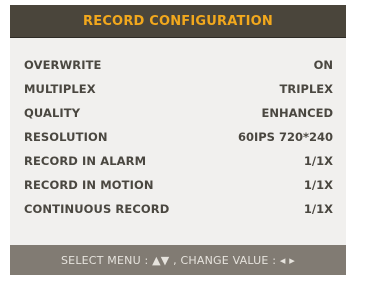 This screenshot has width=392, height=285. What do you see at coordinates (89, 185) in the screenshot?
I see `setting-label: RECORD IN MOTION` at bounding box center [89, 185].